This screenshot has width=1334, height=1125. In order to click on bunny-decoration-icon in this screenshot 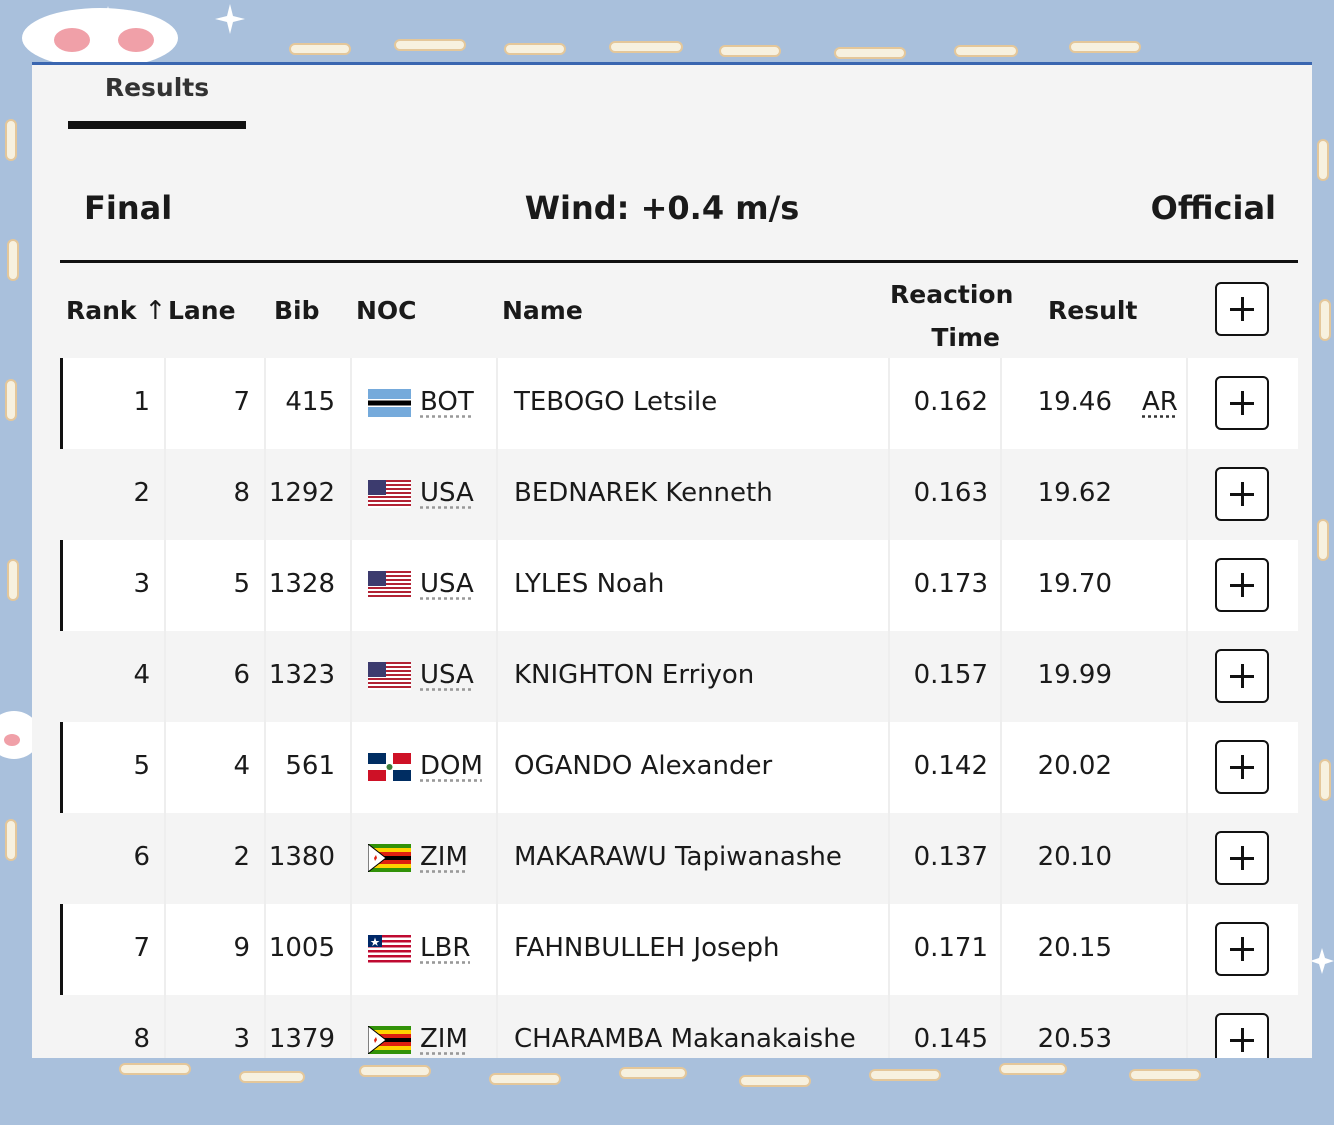, I will do `click(100, 38)`.